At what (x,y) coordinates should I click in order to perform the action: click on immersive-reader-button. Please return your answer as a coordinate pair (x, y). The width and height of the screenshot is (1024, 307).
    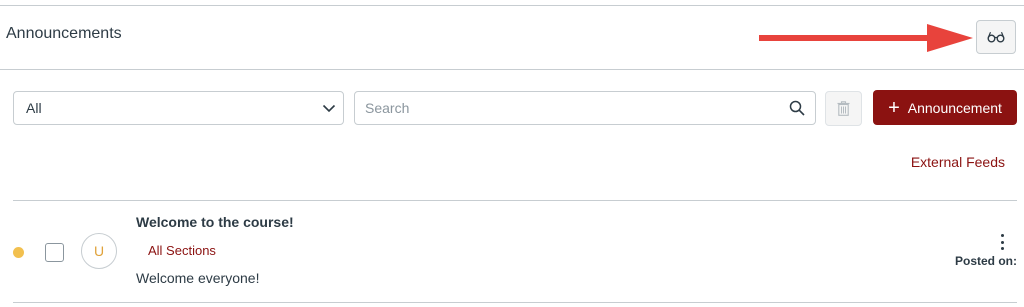
    Looking at the image, I should click on (996, 37).